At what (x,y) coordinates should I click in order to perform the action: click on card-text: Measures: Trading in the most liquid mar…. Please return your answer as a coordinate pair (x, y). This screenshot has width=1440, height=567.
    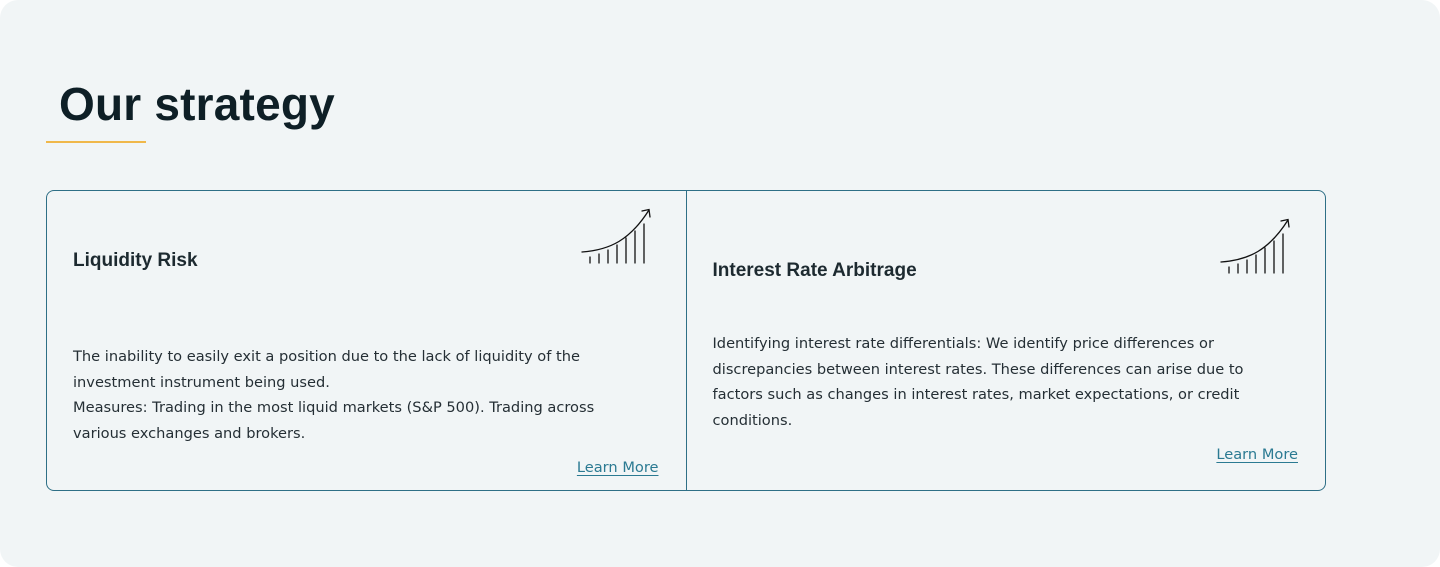
    Looking at the image, I should click on (334, 420).